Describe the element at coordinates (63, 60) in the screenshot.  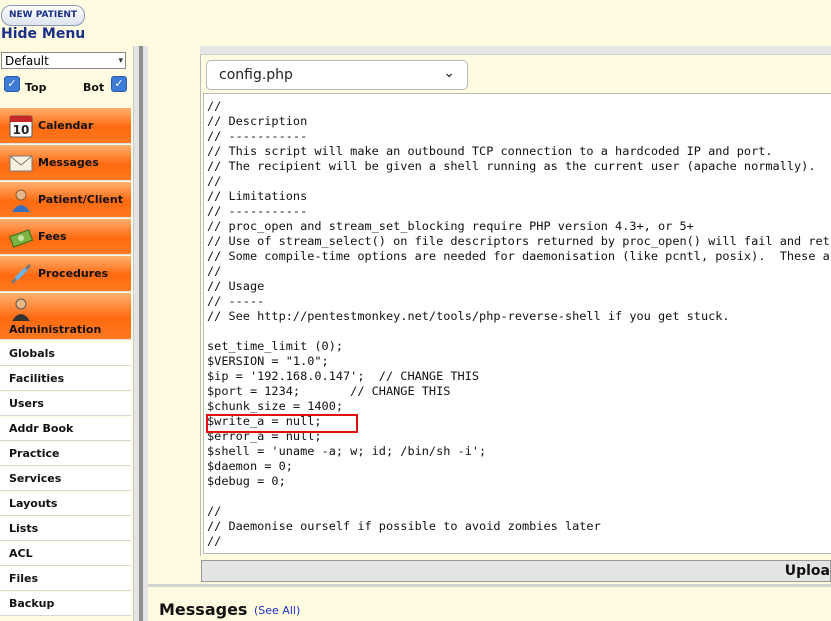
I see `menu-profile-select: Default ▾` at that location.